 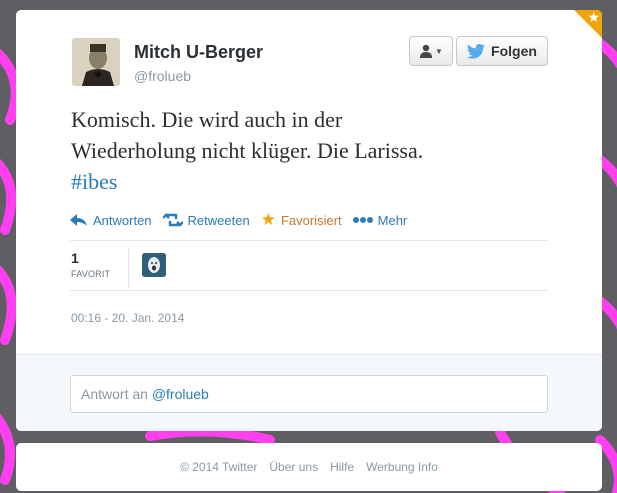 I want to click on author-handle: @froluеb, so click(x=162, y=76).